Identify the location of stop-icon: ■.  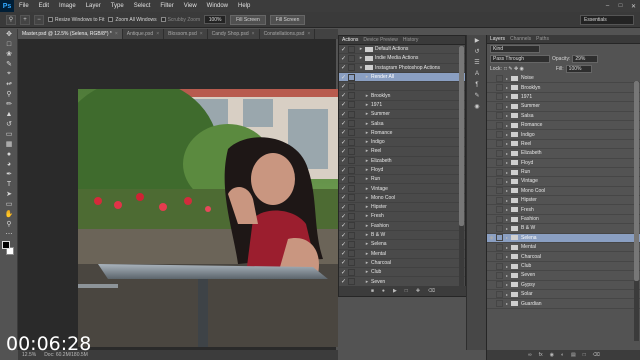
(372, 291).